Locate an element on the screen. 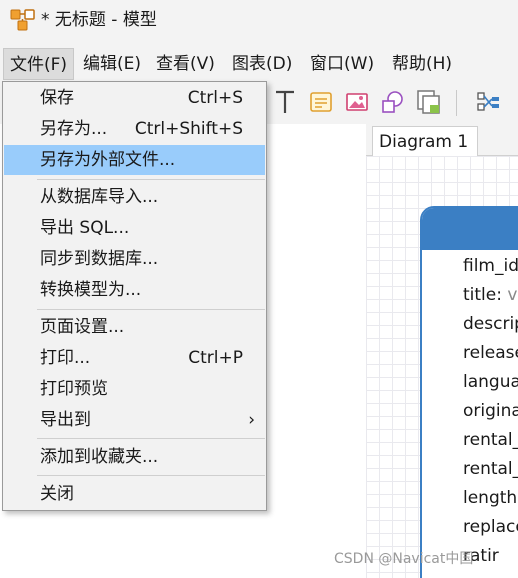  entity-field: rental_ is located at coordinates (490, 469).